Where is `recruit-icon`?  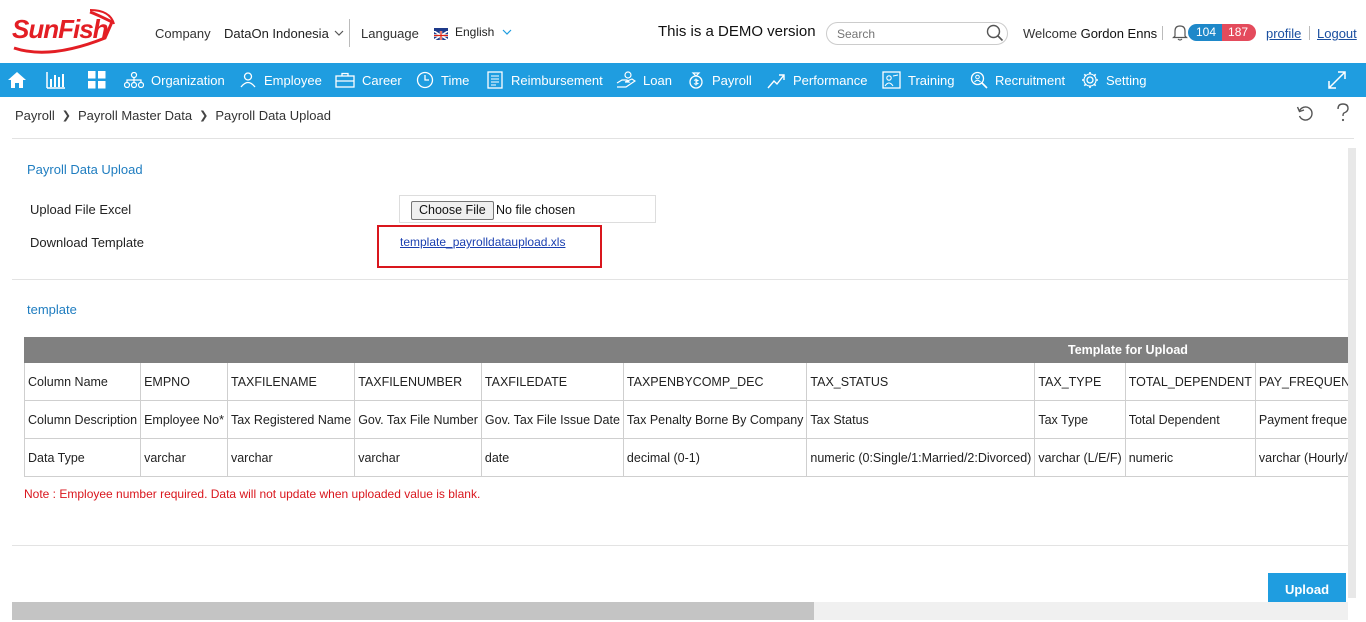
recruit-icon is located at coordinates (979, 80).